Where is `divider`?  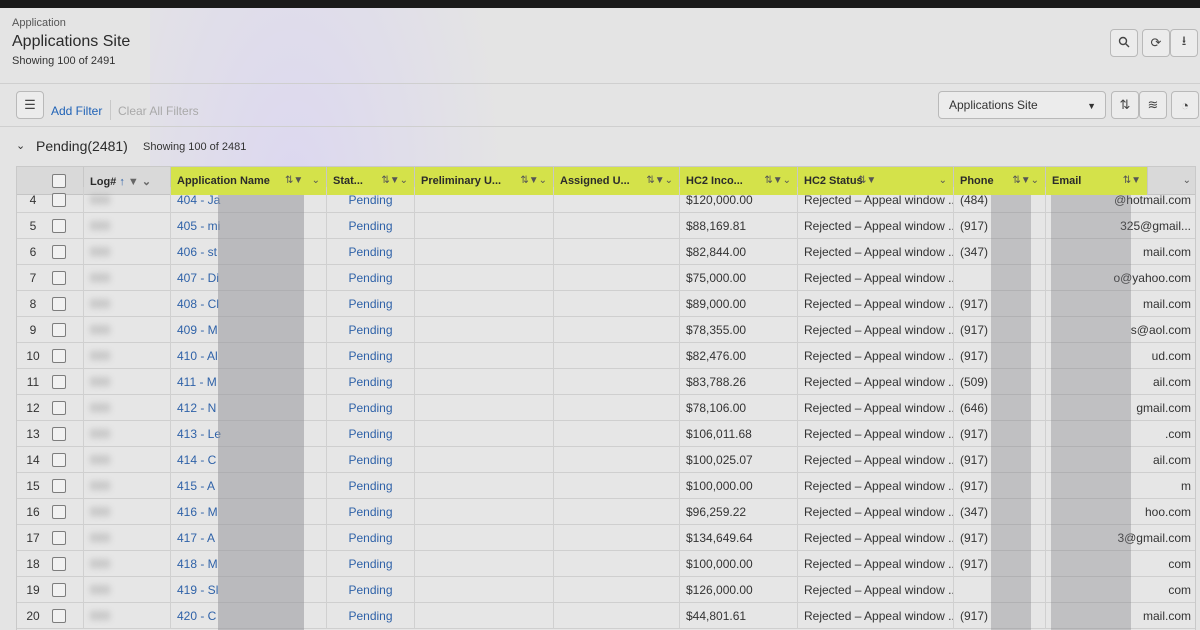
divider is located at coordinates (110, 110).